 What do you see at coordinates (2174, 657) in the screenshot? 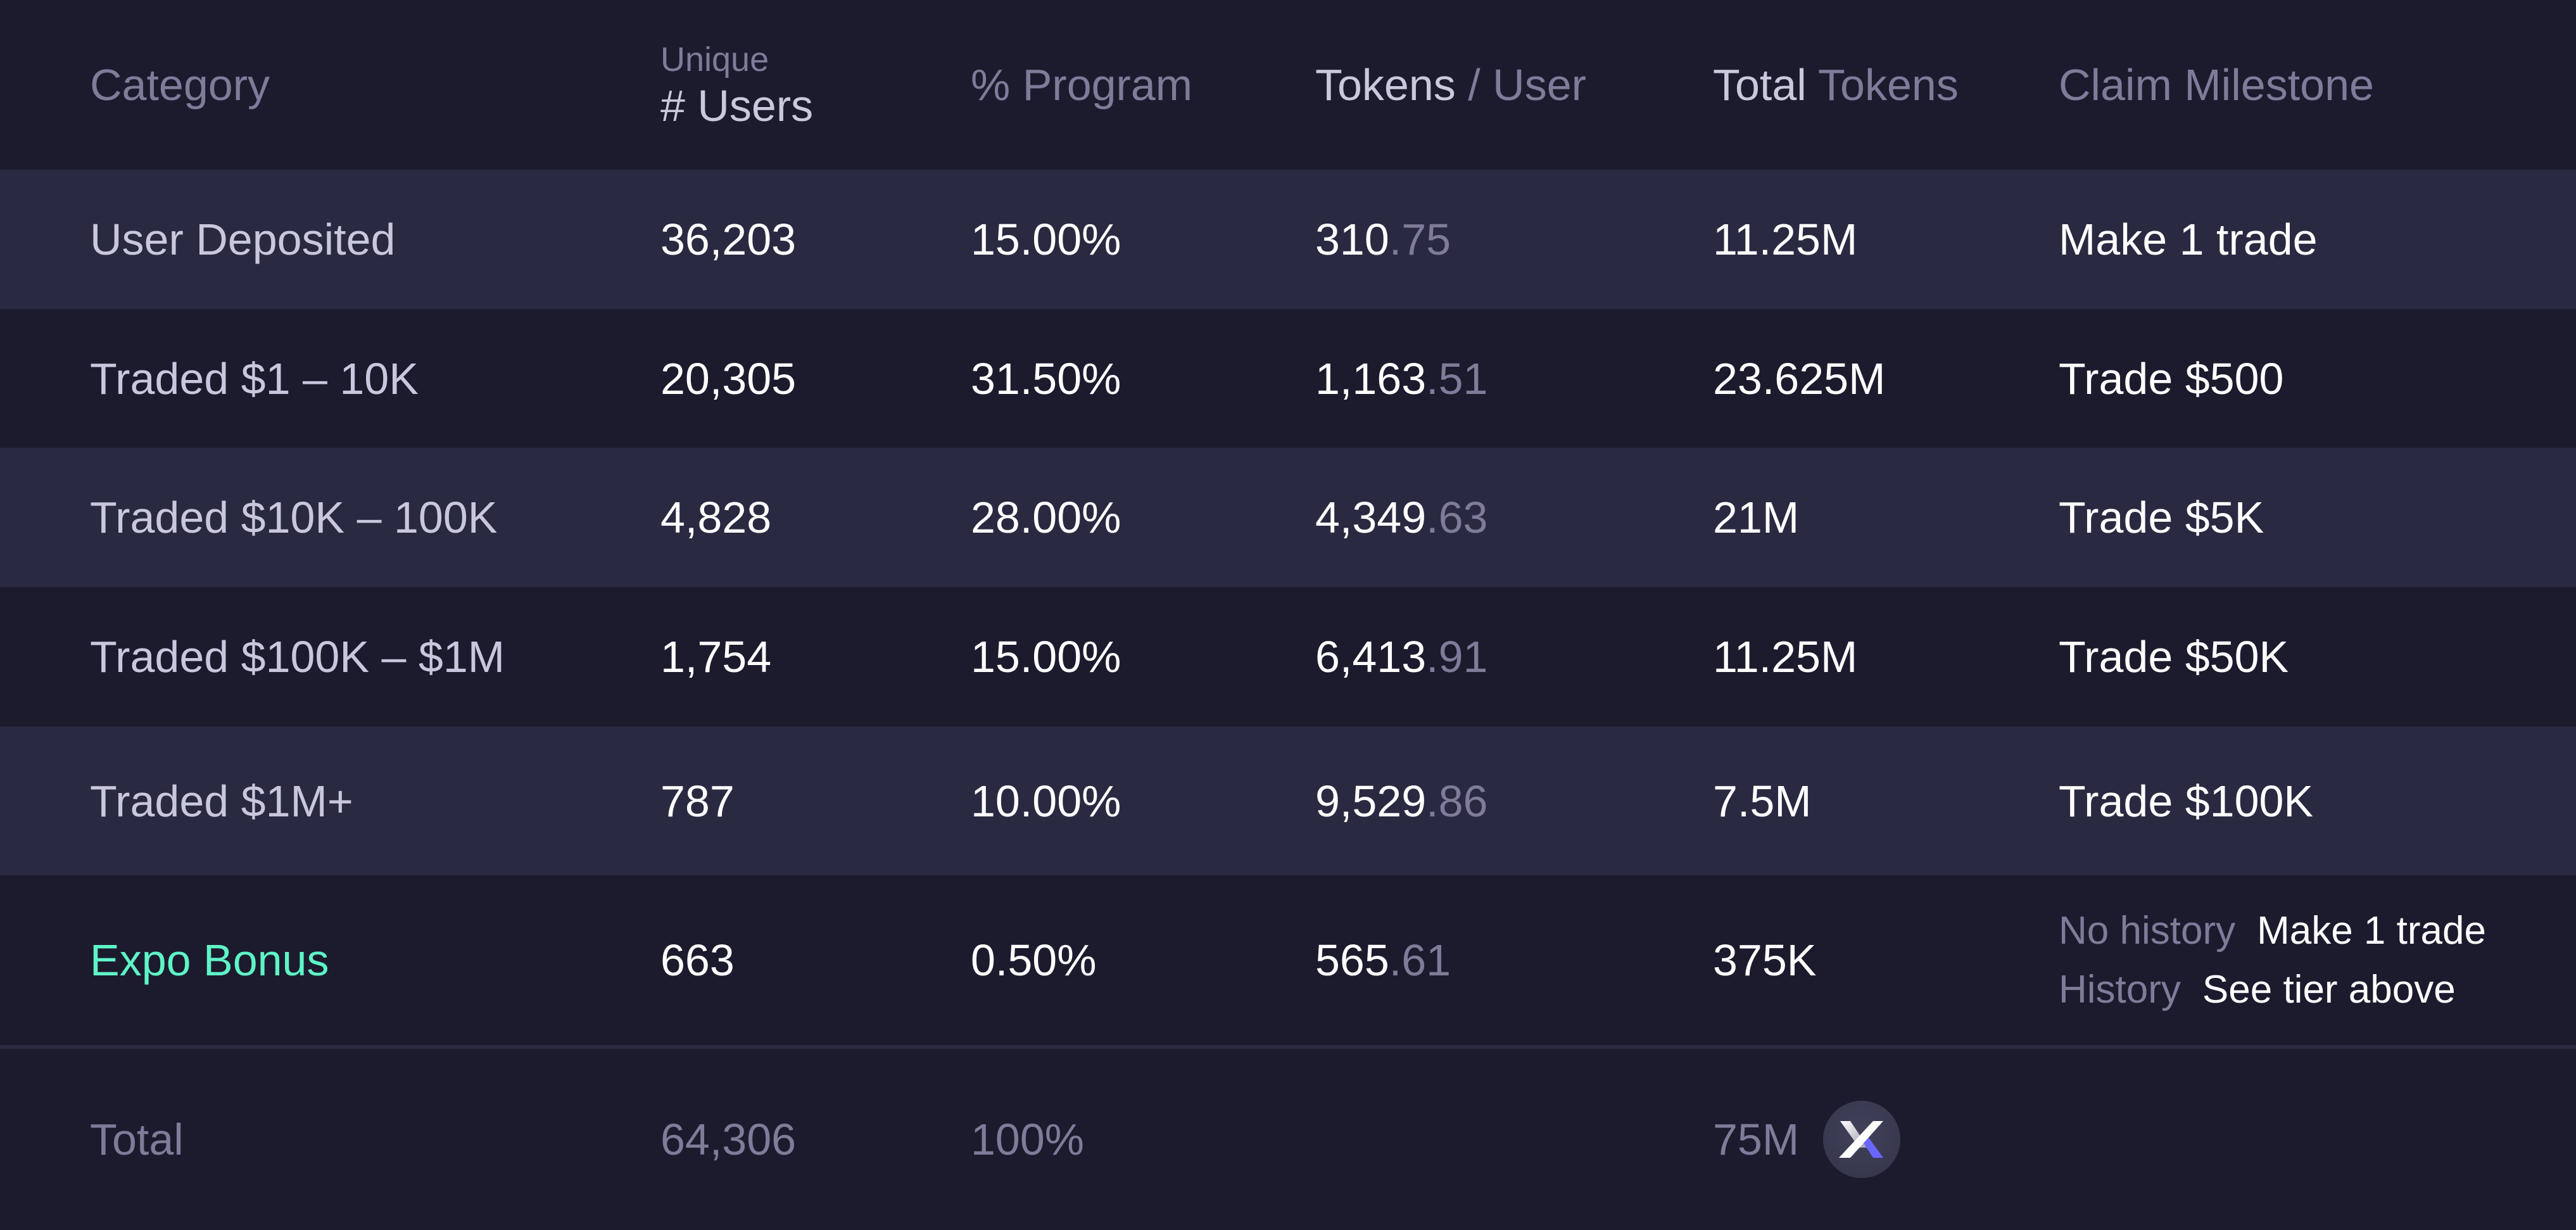
I see `row-claim-milestone: Trade $50K` at bounding box center [2174, 657].